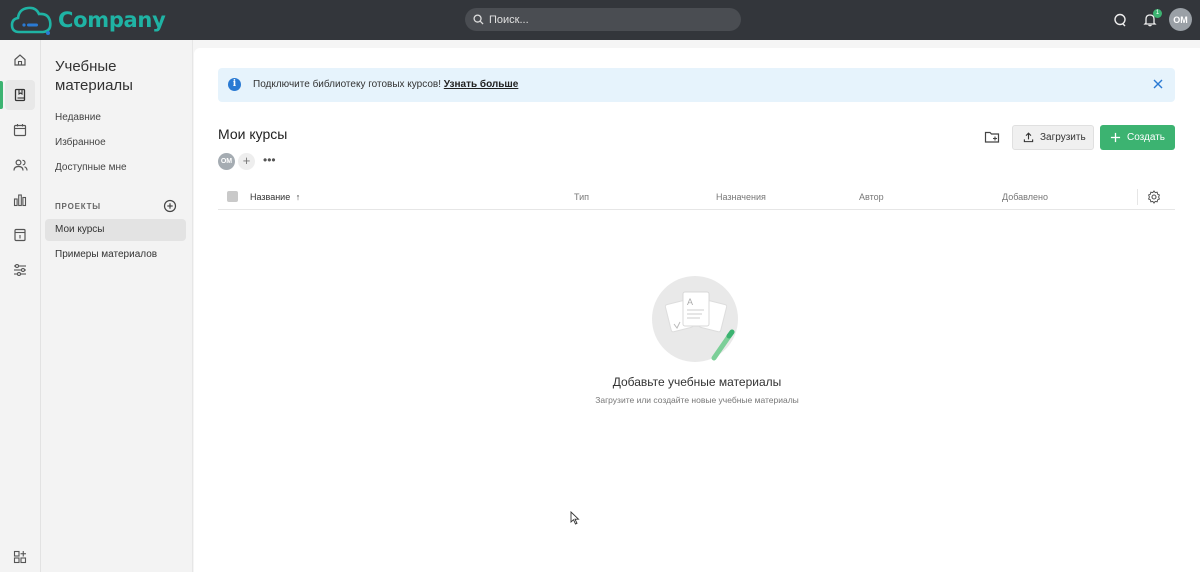 This screenshot has width=1200, height=572. What do you see at coordinates (269, 160) in the screenshot?
I see `more-options-button: •••` at bounding box center [269, 160].